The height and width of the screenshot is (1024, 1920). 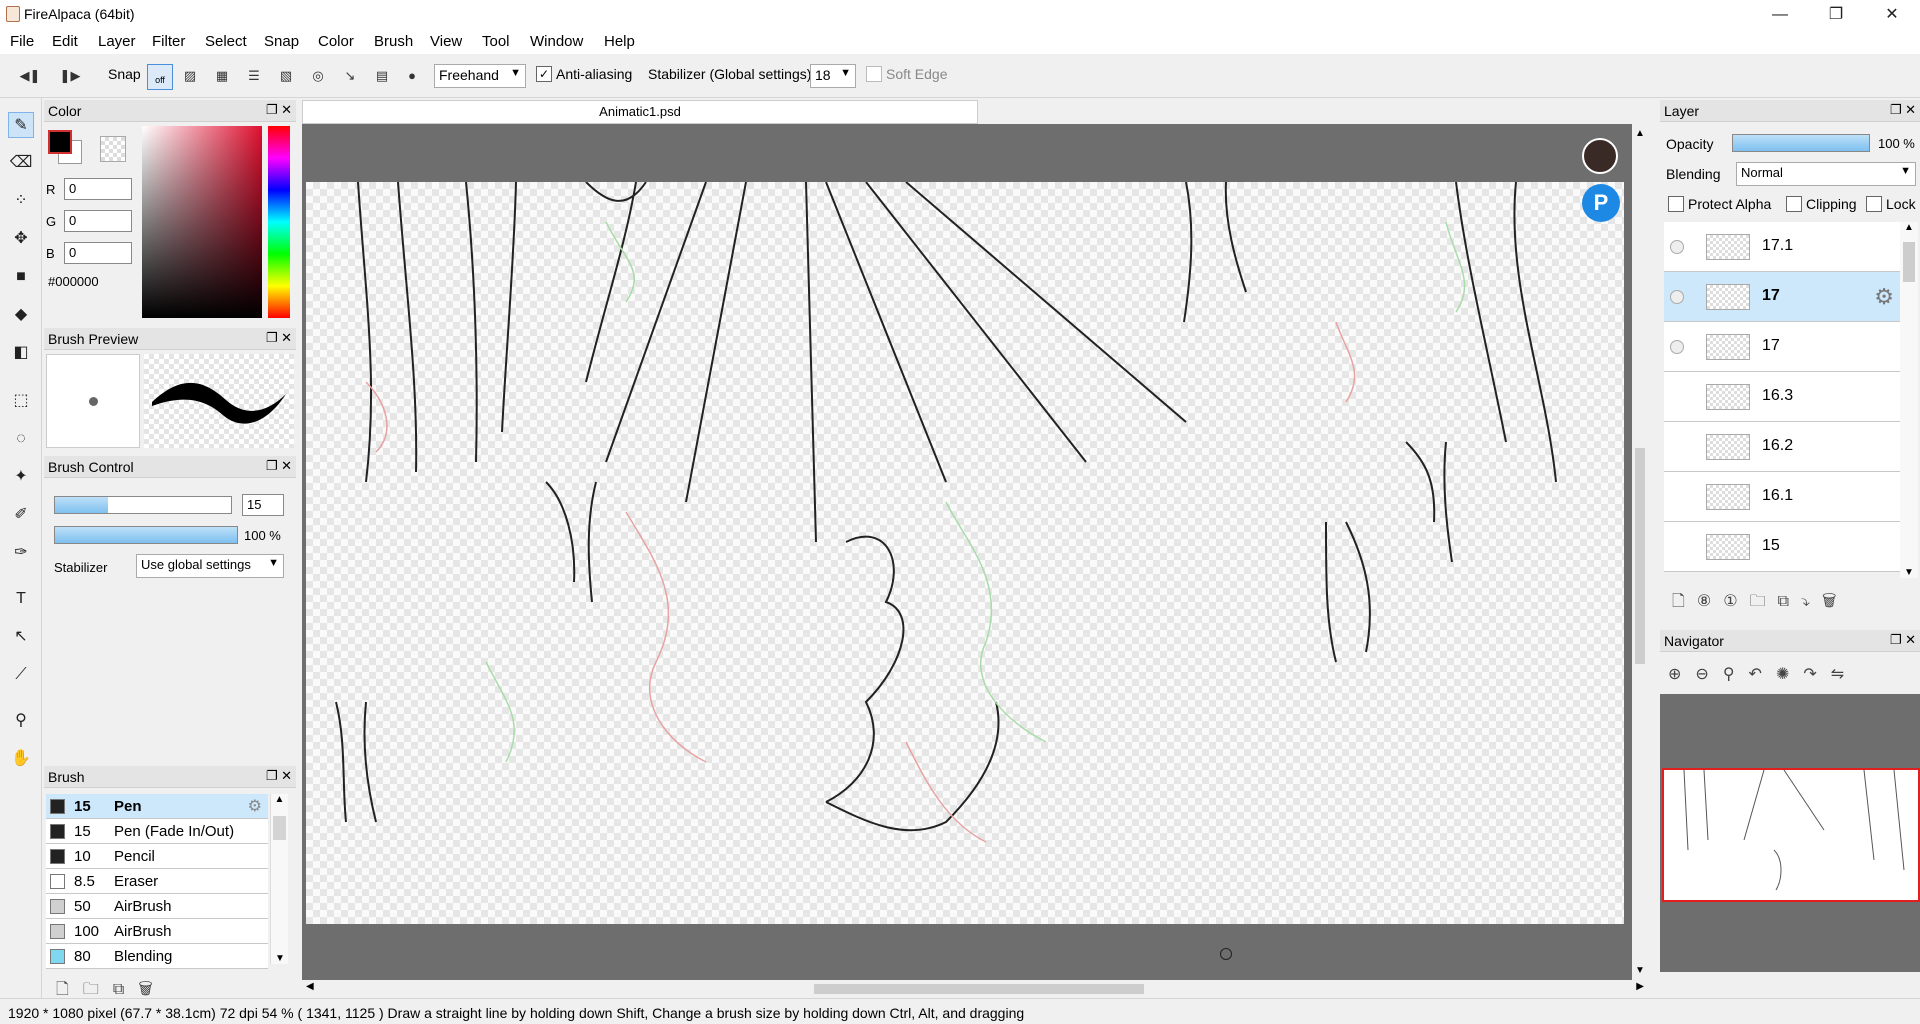 I want to click on layer-row: 17 ⚙, so click(x=1782, y=297).